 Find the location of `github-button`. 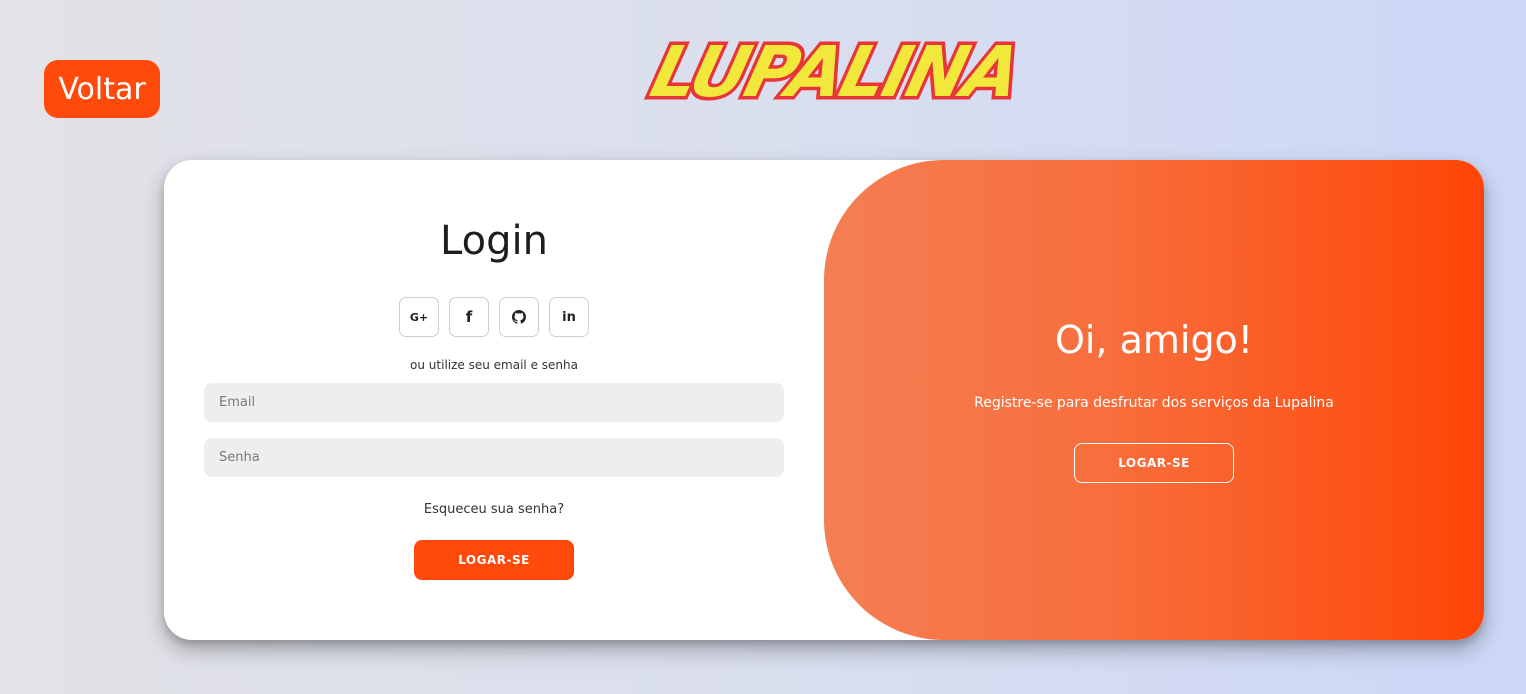

github-button is located at coordinates (519, 317).